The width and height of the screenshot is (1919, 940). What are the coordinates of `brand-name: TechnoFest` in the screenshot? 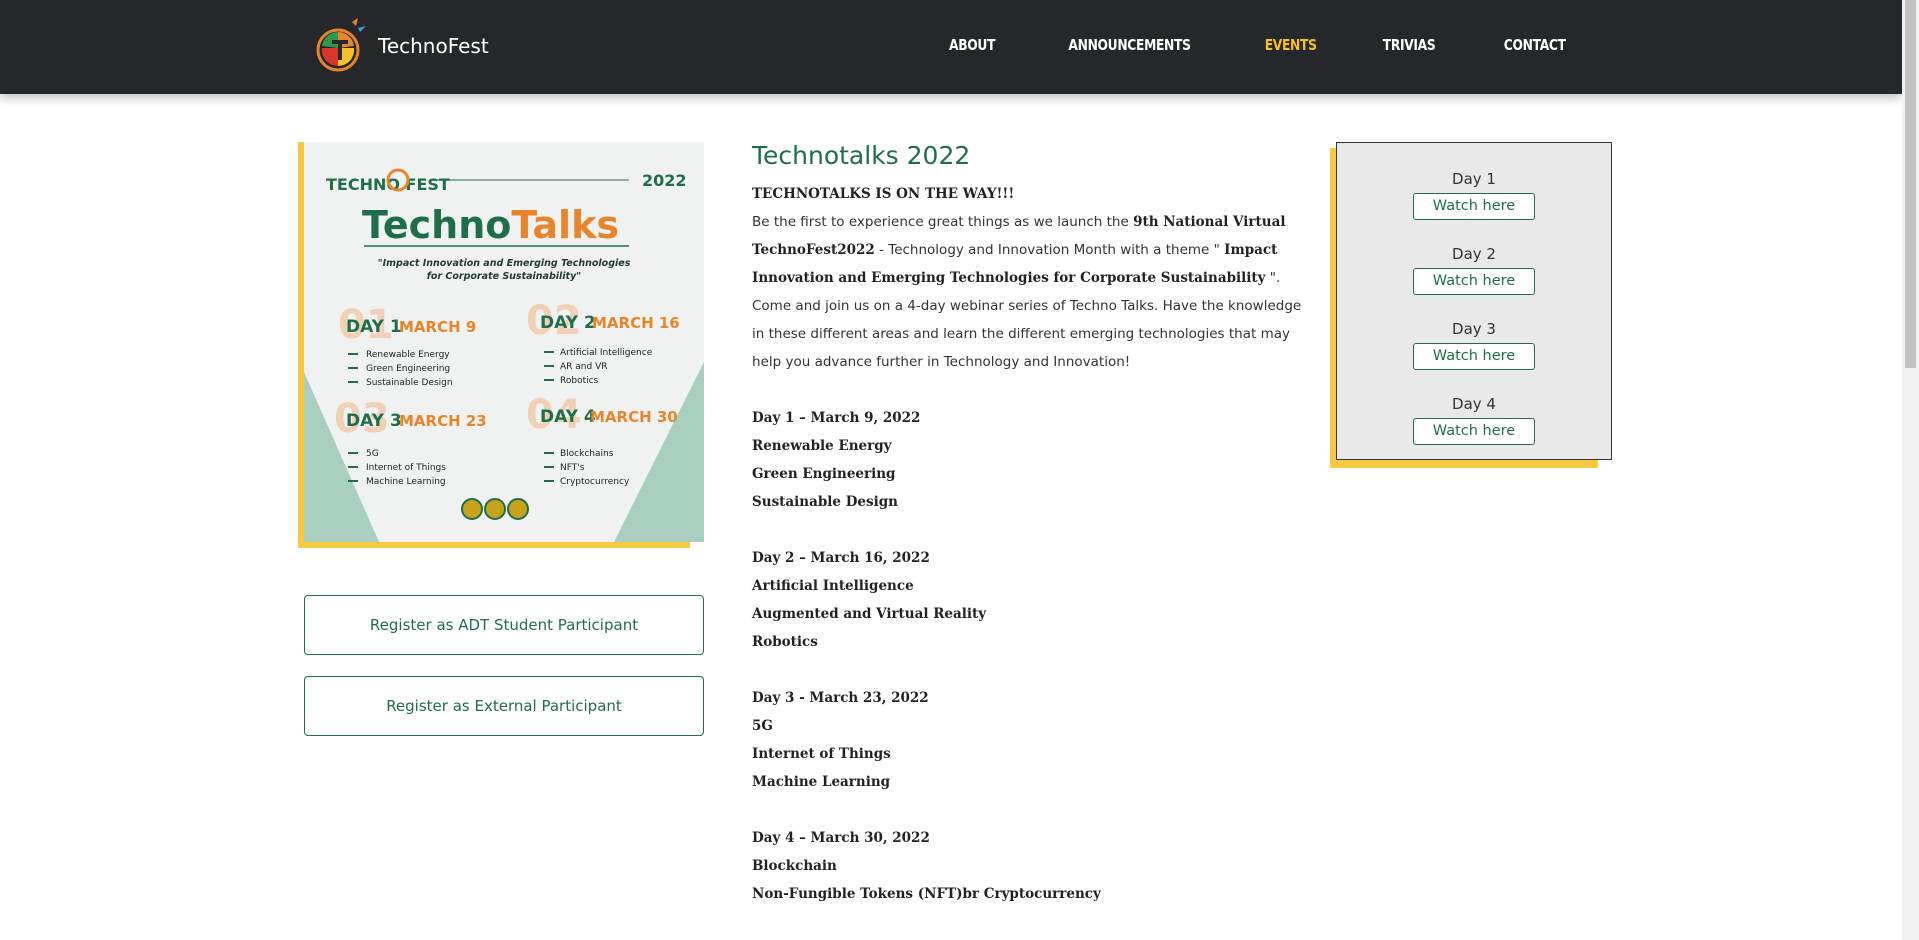 It's located at (433, 46).